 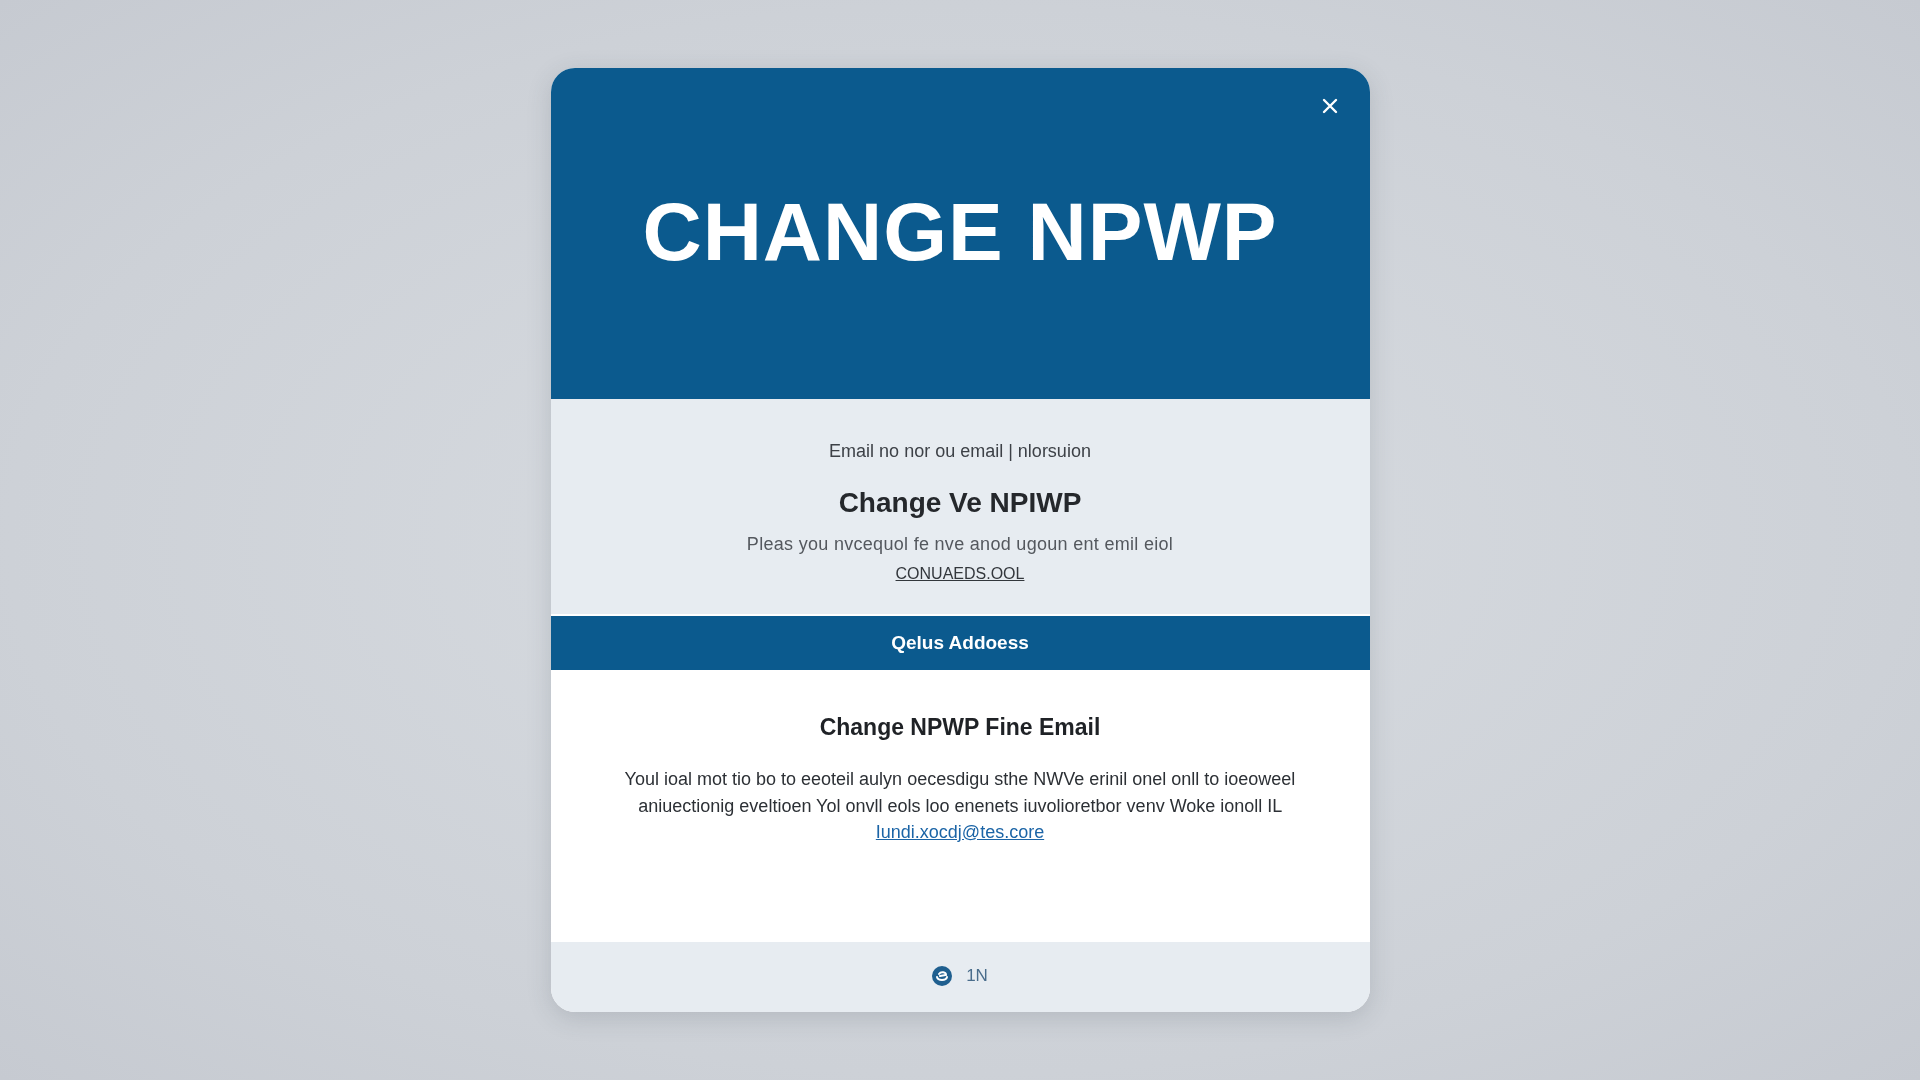 What do you see at coordinates (960, 643) in the screenshot?
I see `section-bar-label: Qelus Addoess` at bounding box center [960, 643].